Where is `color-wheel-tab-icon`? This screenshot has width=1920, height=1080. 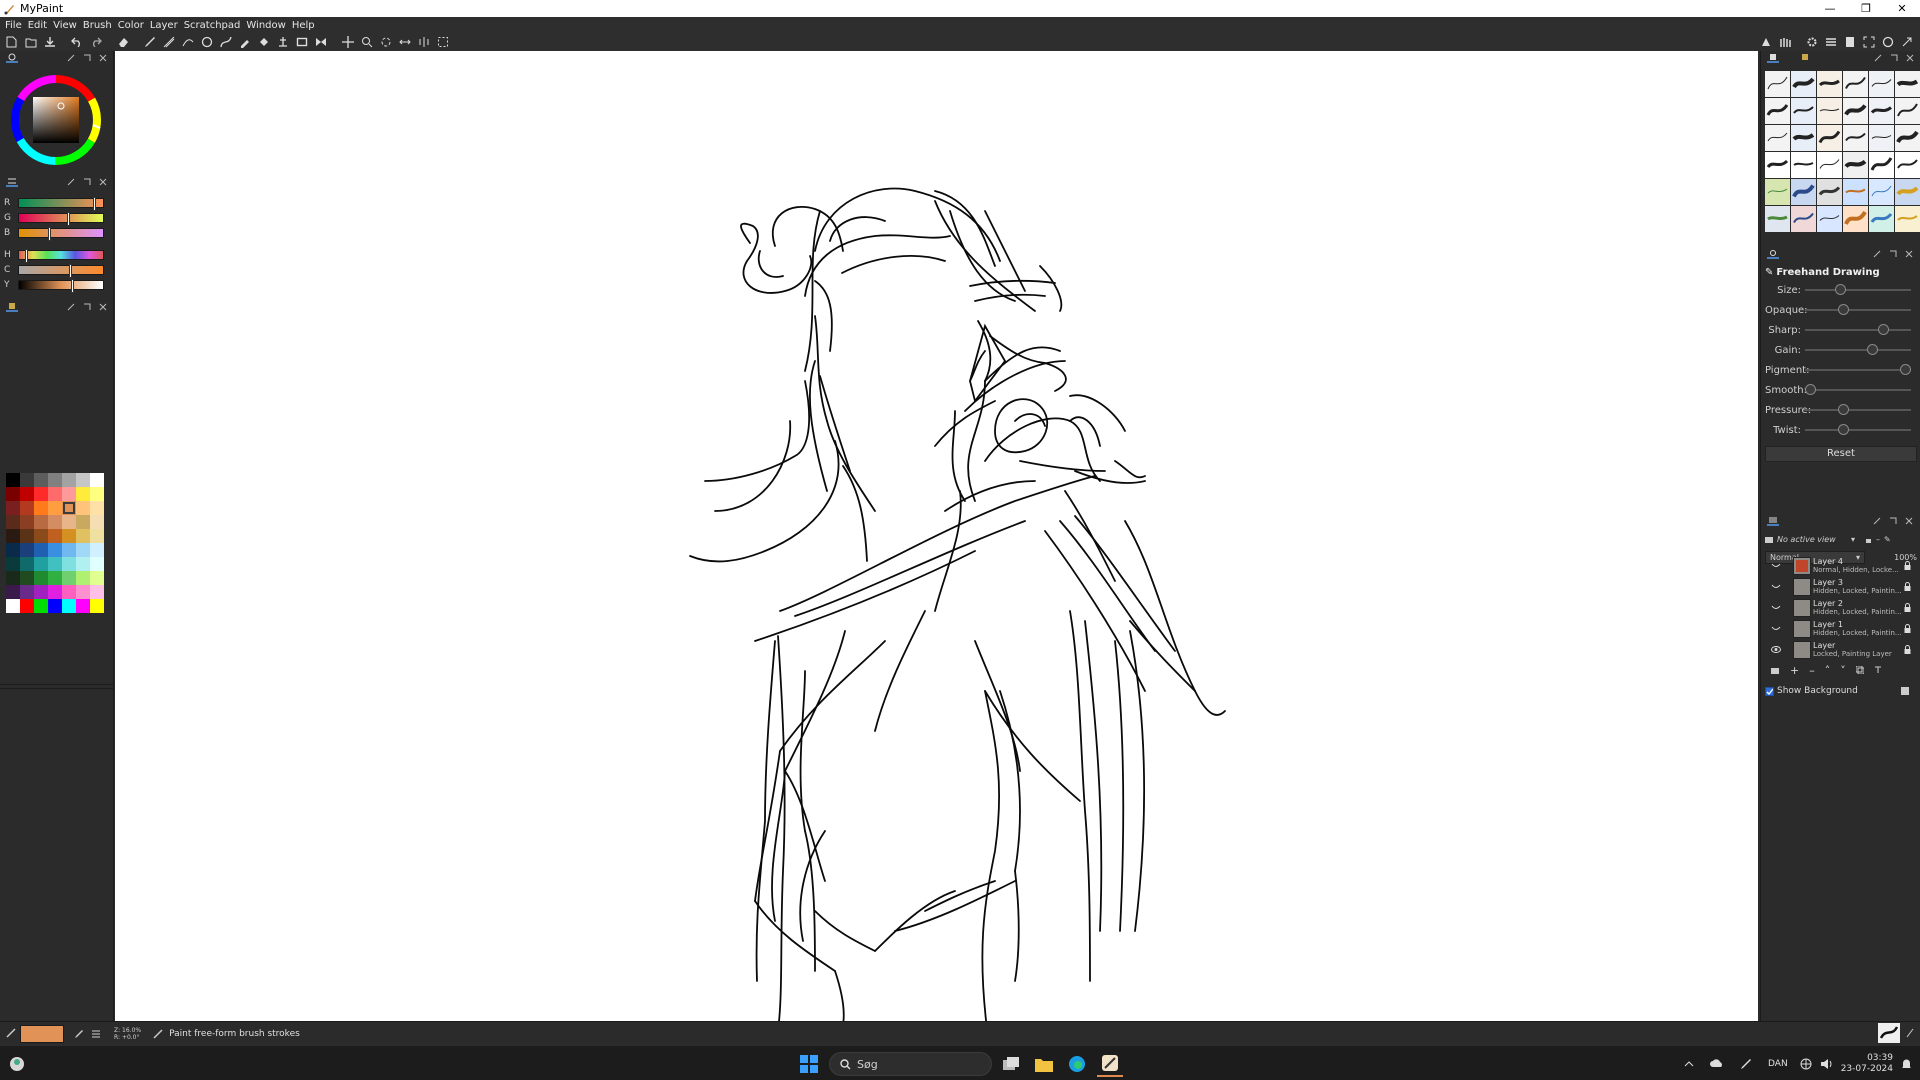 color-wheel-tab-icon is located at coordinates (12, 58).